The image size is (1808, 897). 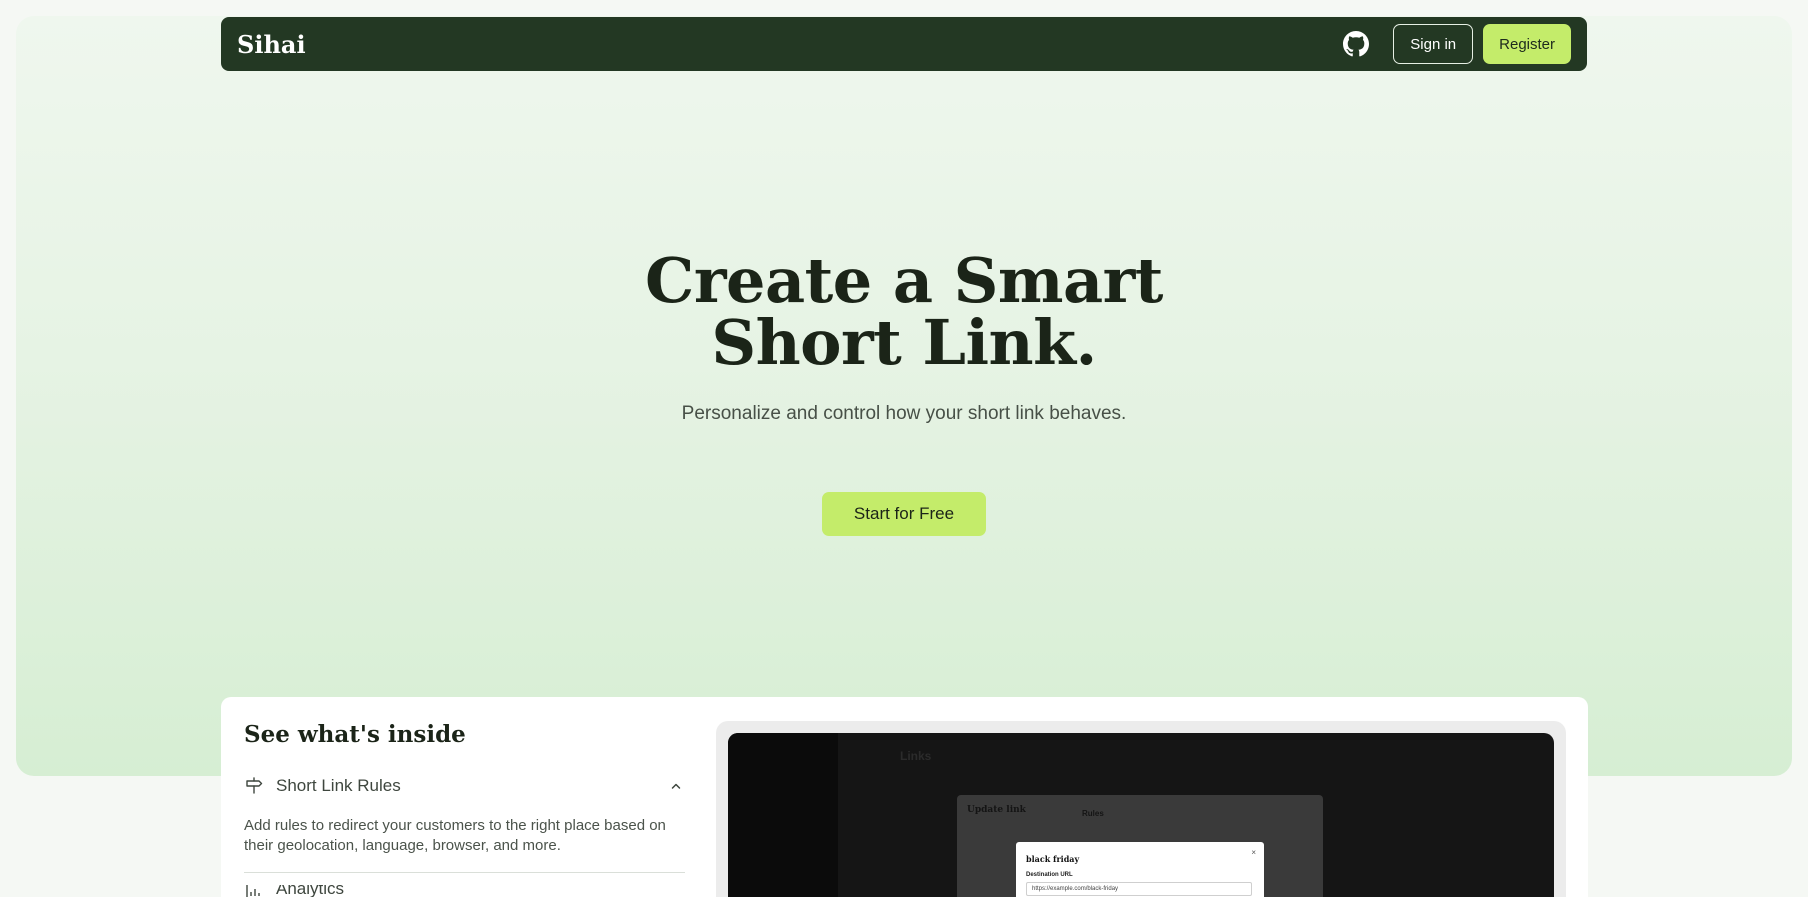 I want to click on accordion-divider, so click(x=464, y=872).